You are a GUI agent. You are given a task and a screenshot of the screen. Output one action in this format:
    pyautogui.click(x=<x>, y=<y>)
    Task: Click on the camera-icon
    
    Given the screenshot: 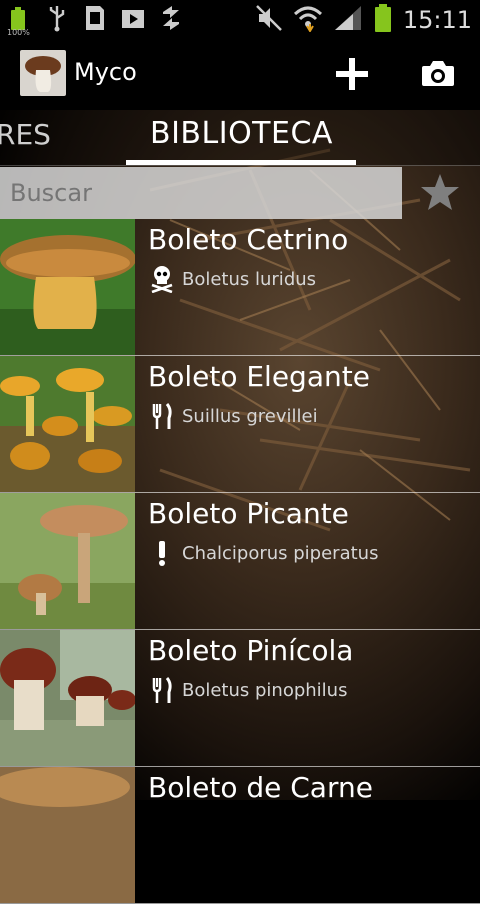 What is the action you would take?
    pyautogui.click(x=438, y=73)
    